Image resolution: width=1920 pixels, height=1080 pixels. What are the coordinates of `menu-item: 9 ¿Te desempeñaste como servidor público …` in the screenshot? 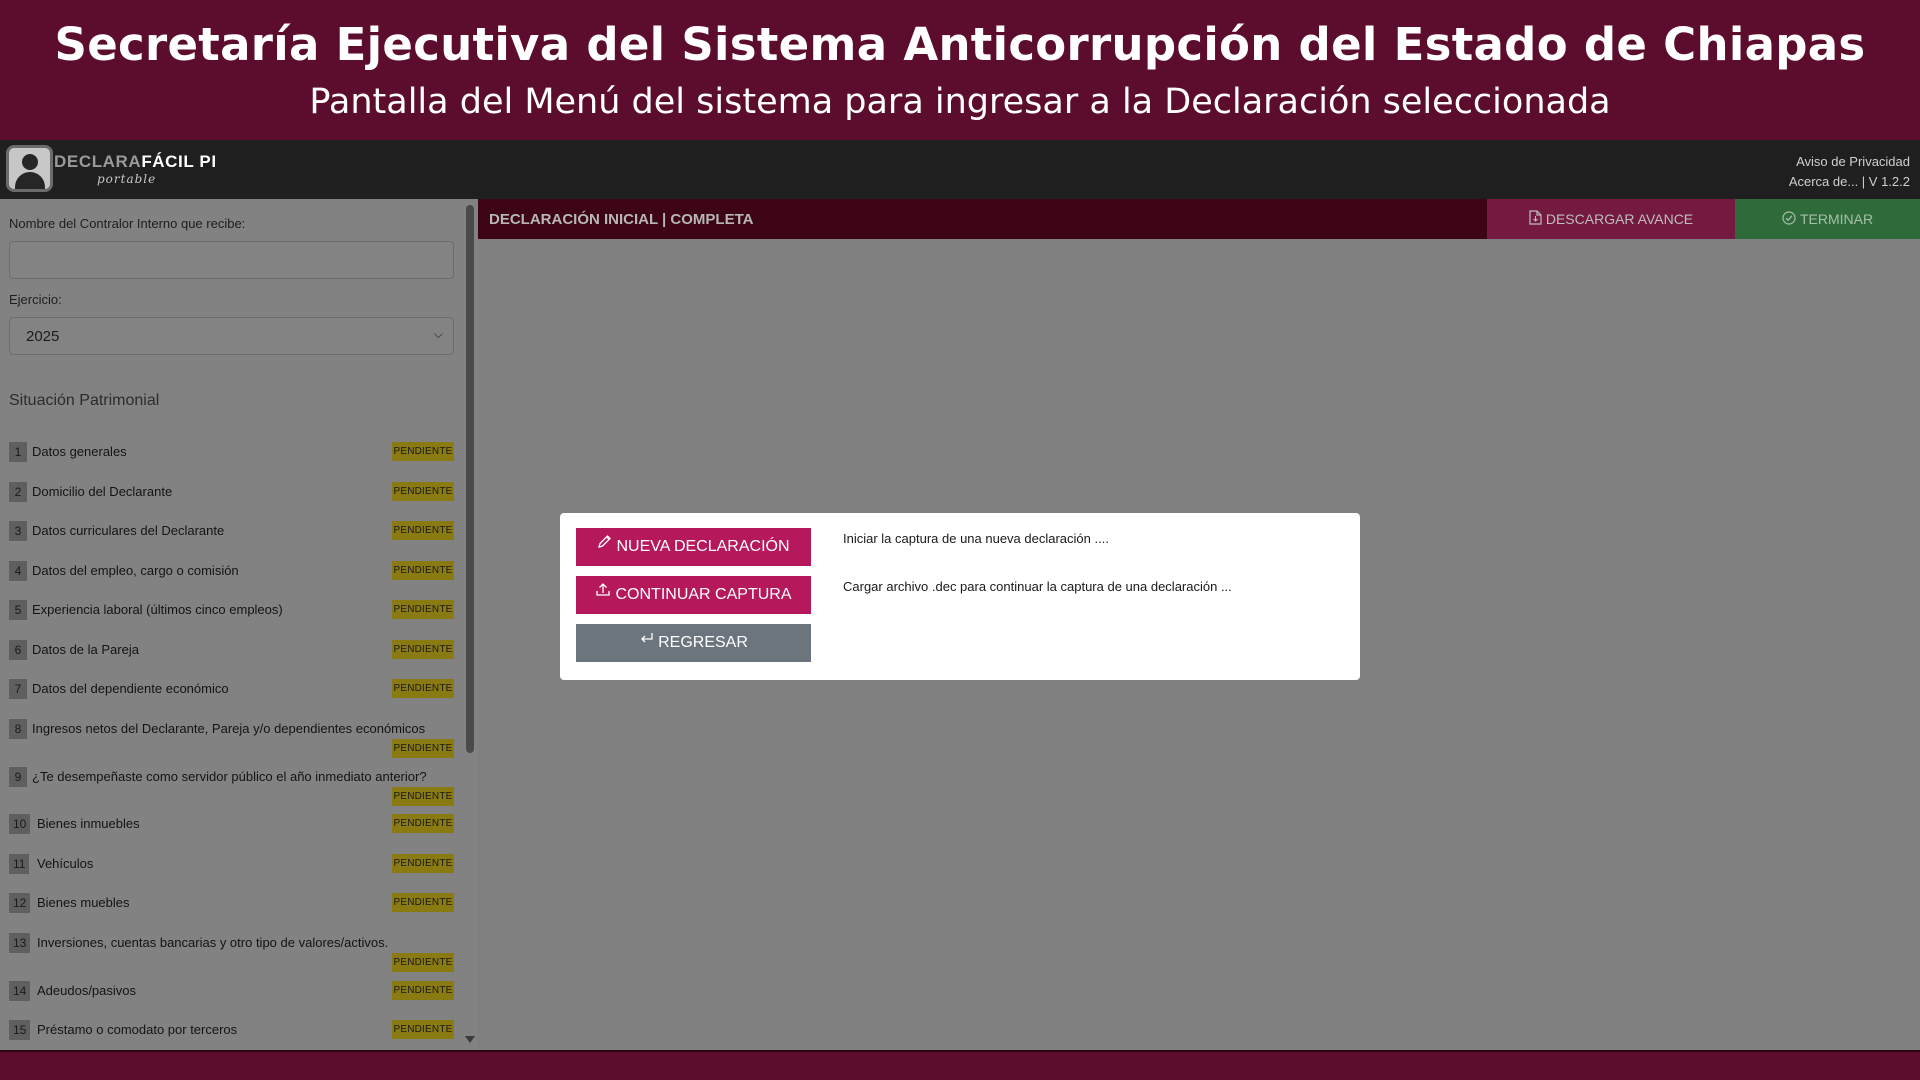 It's located at (231, 785).